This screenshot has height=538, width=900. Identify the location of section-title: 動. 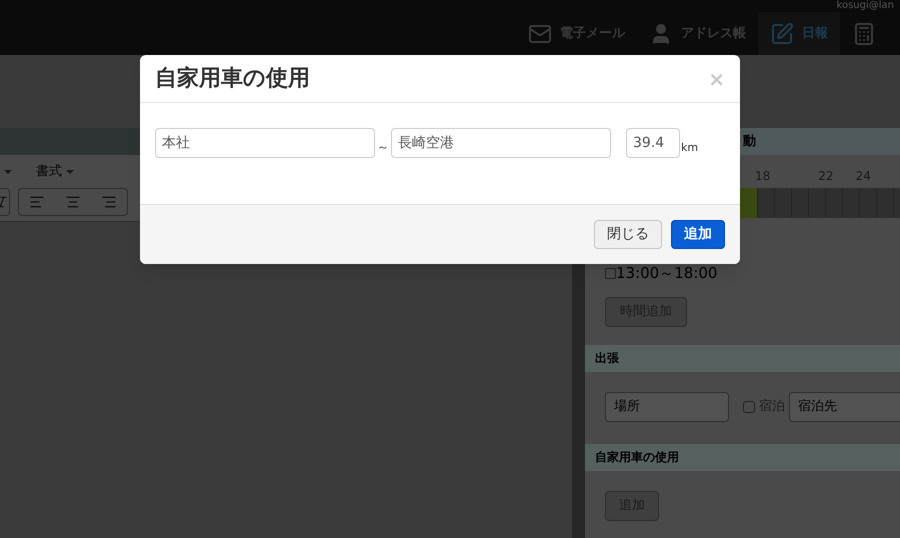
(749, 141).